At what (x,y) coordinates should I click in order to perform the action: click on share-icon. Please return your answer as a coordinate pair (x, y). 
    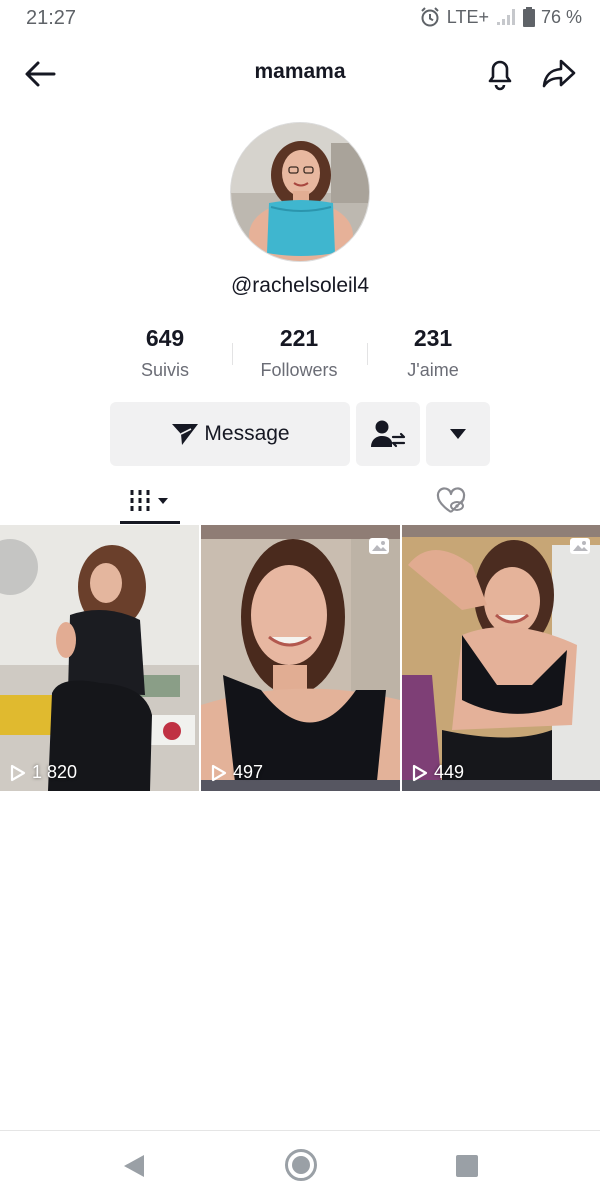
    Looking at the image, I should click on (559, 73).